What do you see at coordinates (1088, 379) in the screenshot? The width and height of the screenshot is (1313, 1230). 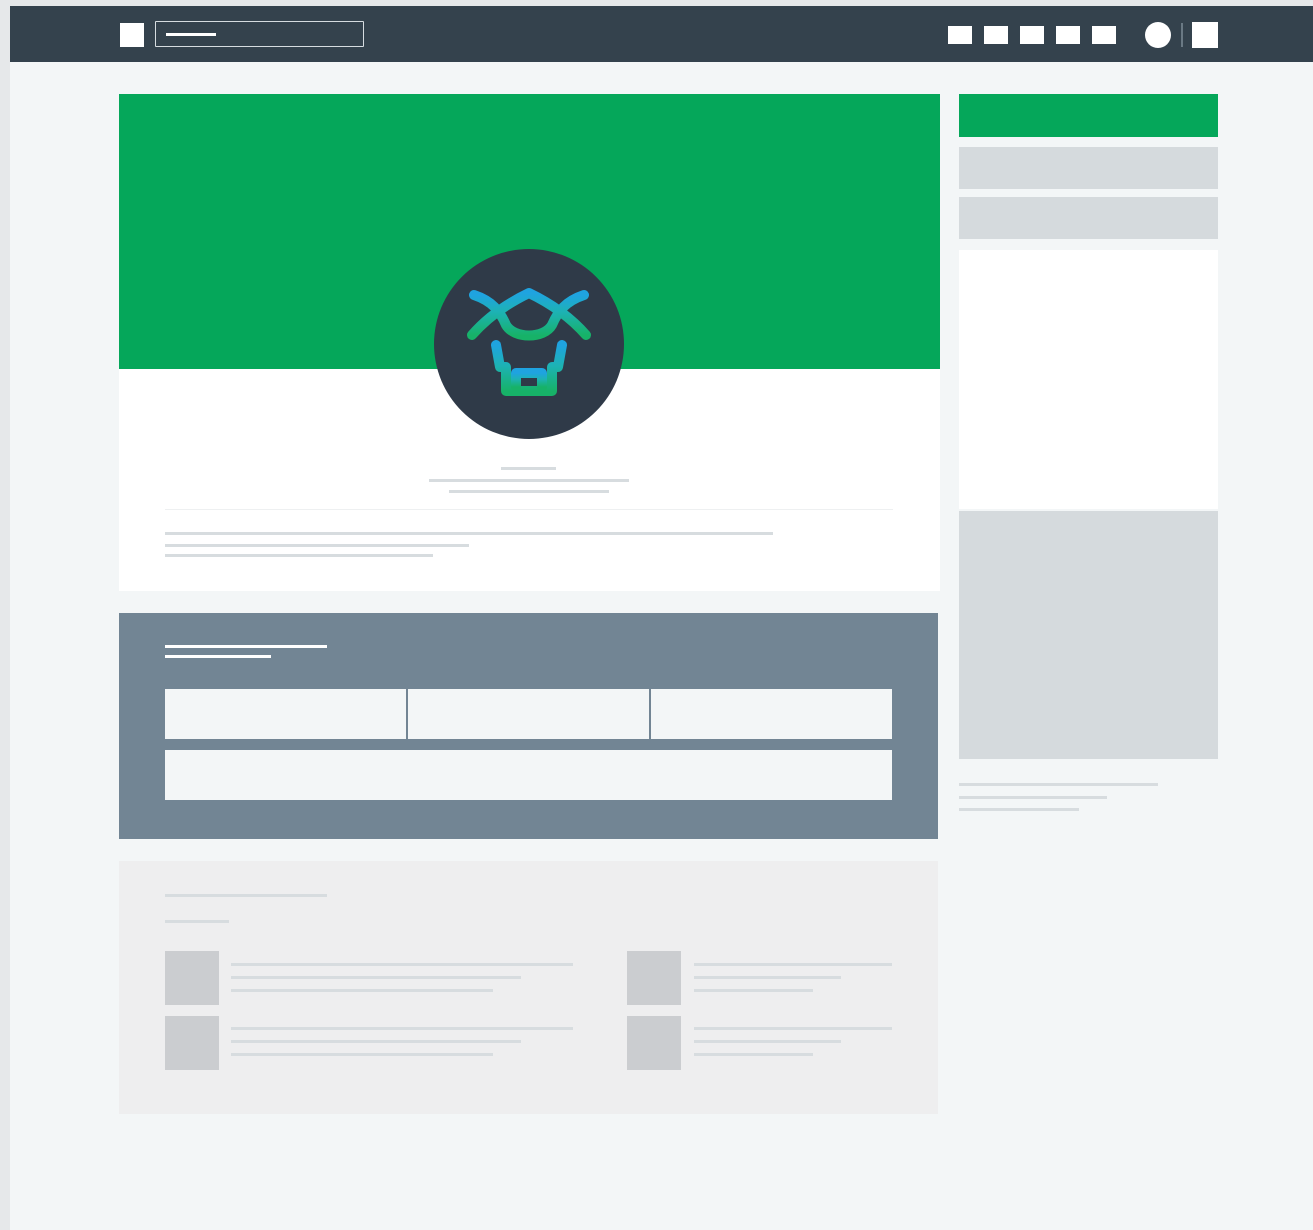 I see `sidebar-info-panel` at bounding box center [1088, 379].